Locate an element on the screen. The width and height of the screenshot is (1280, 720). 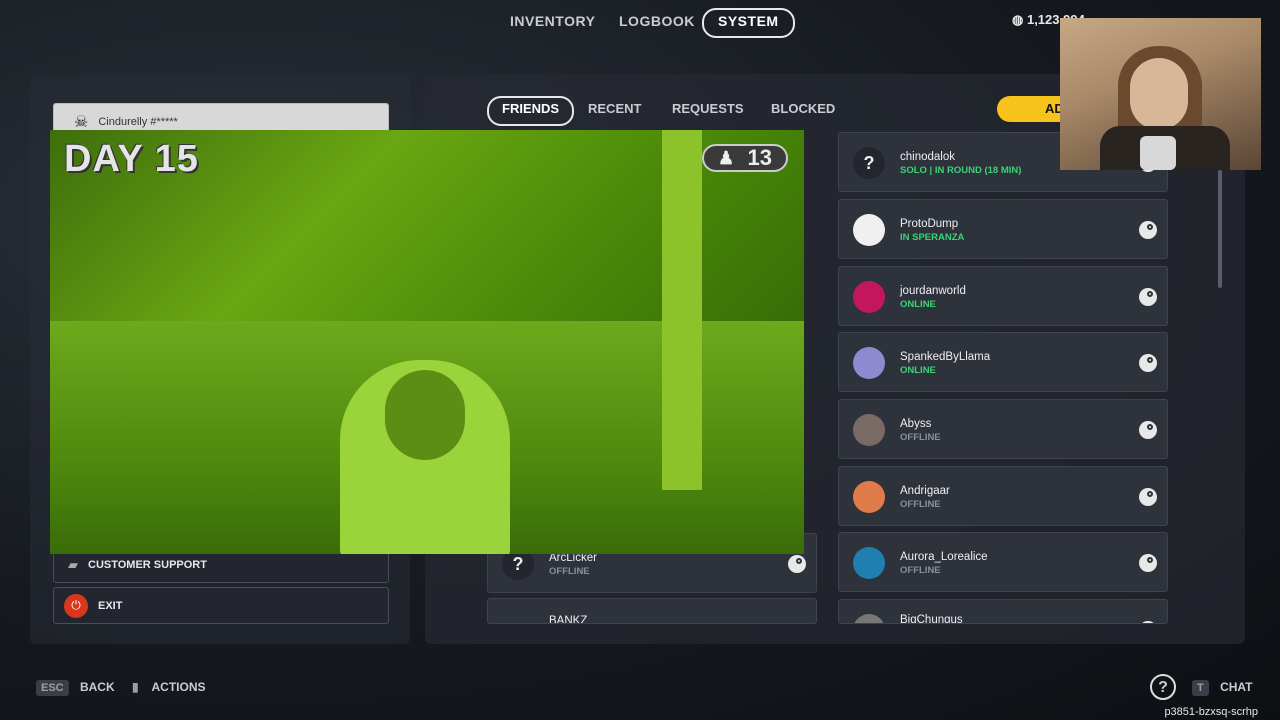
friend-name: BANKZ is located at coordinates (568, 619).